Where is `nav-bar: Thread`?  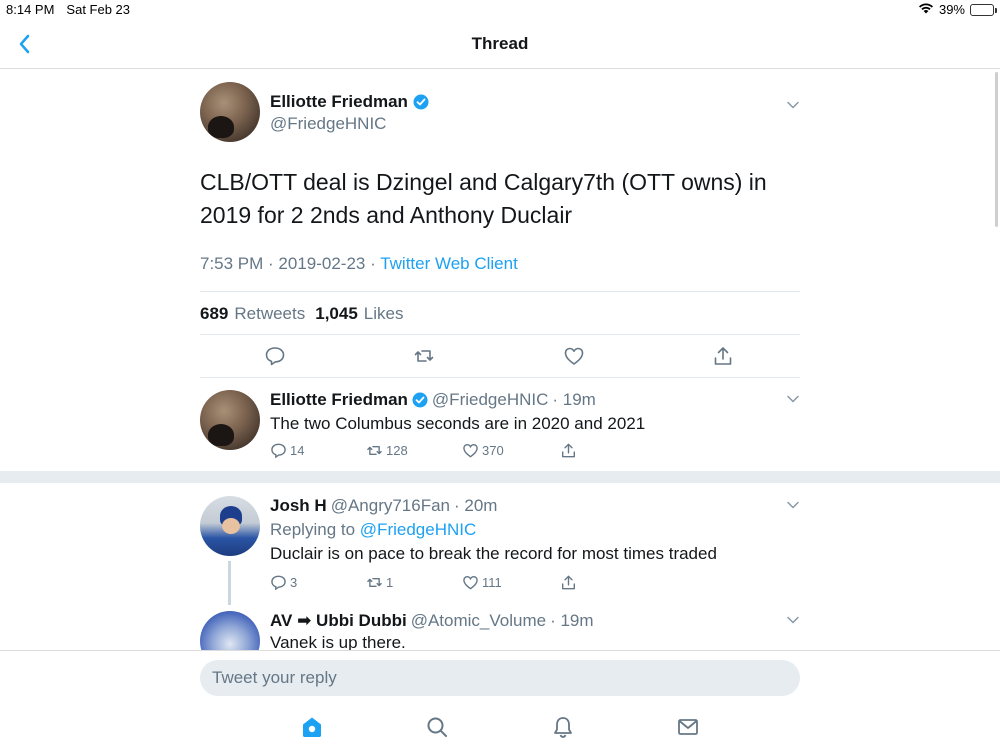
nav-bar: Thread is located at coordinates (500, 44).